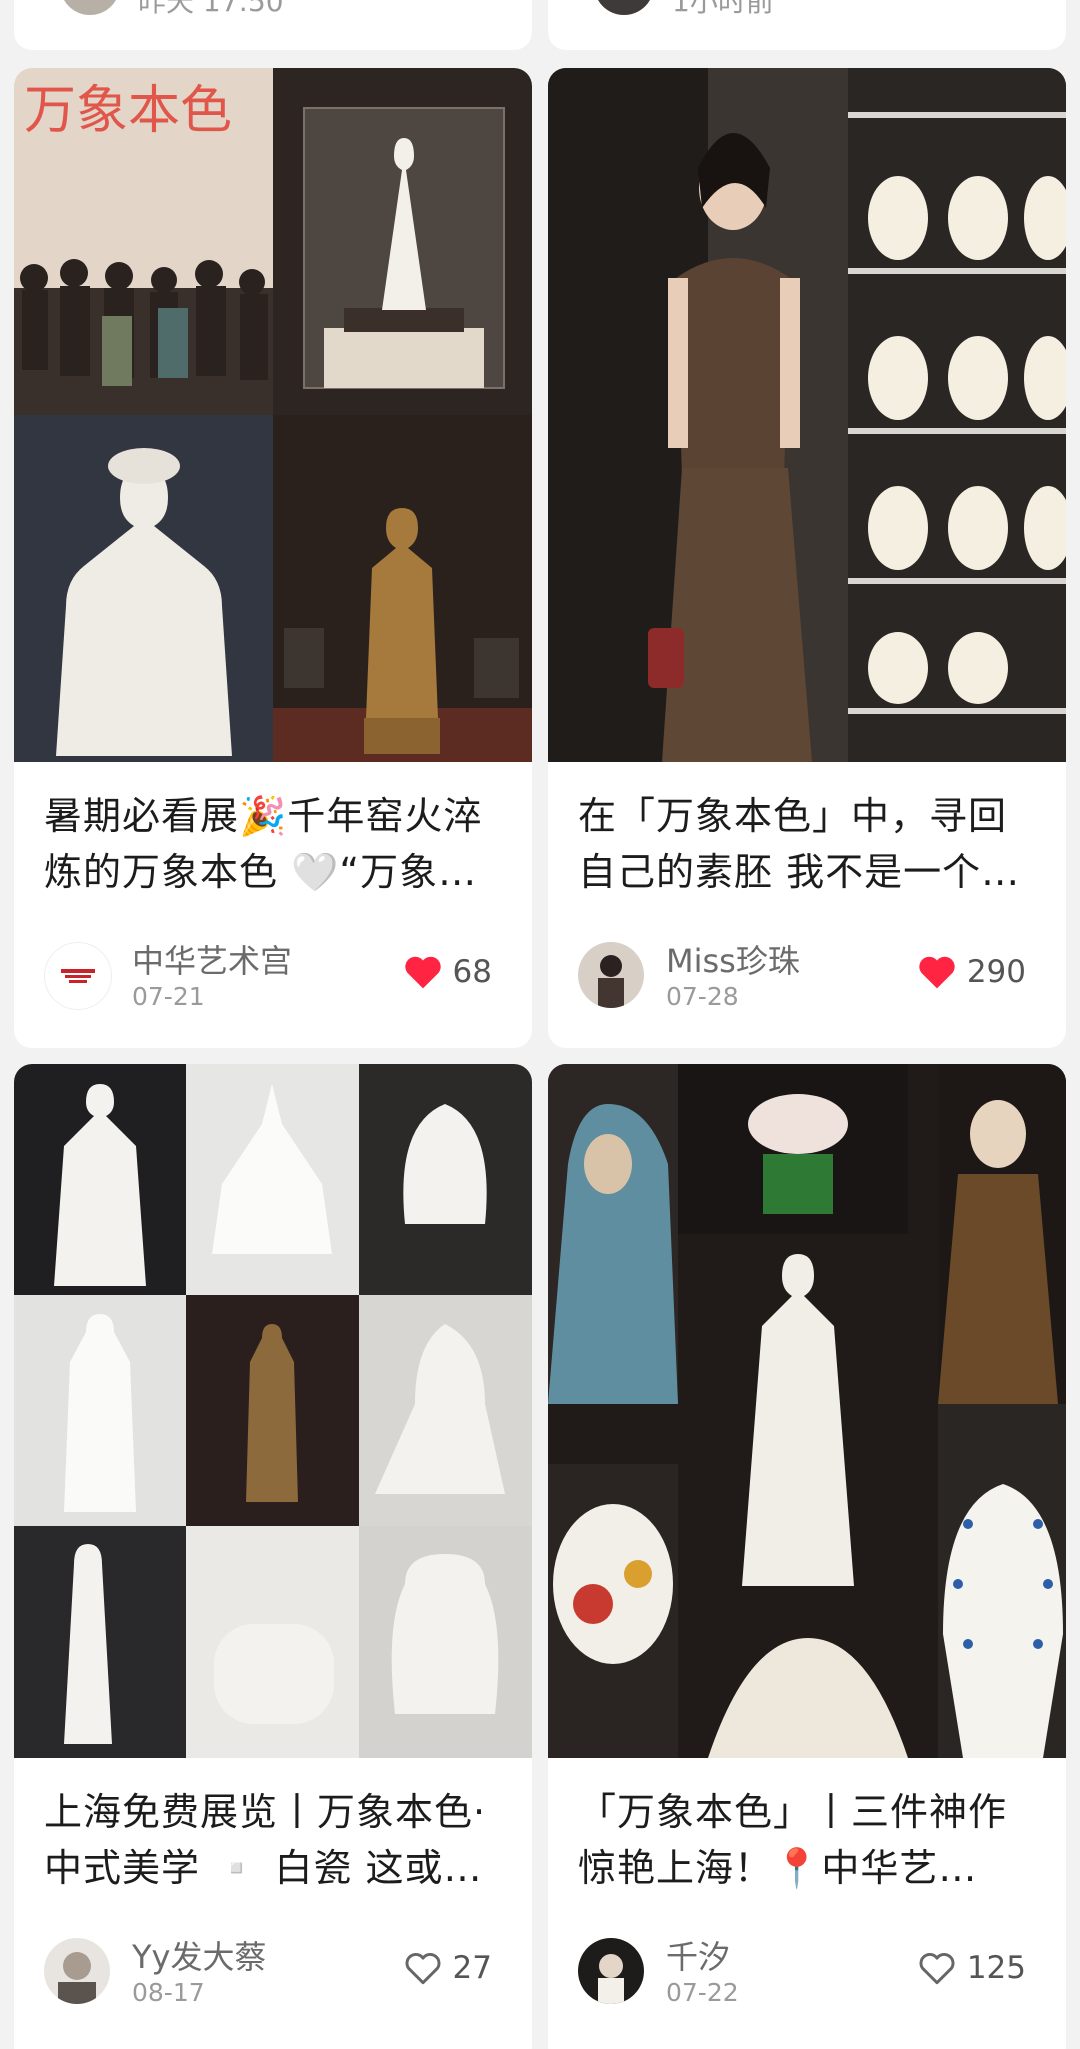 This screenshot has height=2049, width=1080. I want to click on author-name: 千汐, so click(698, 1955).